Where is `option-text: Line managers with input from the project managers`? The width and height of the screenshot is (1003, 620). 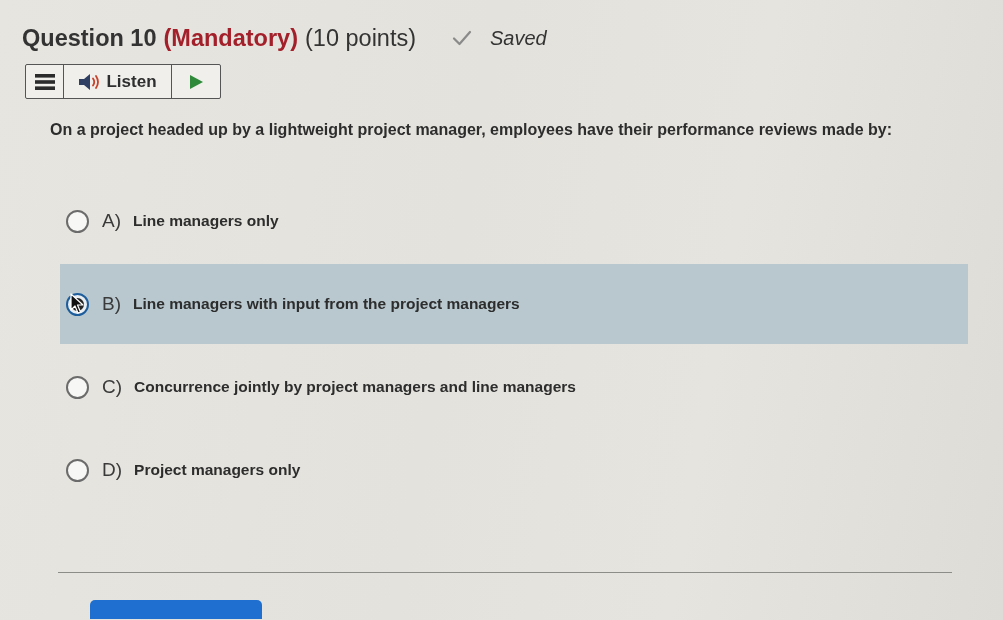
option-text: Line managers with input from the project managers is located at coordinates (326, 304).